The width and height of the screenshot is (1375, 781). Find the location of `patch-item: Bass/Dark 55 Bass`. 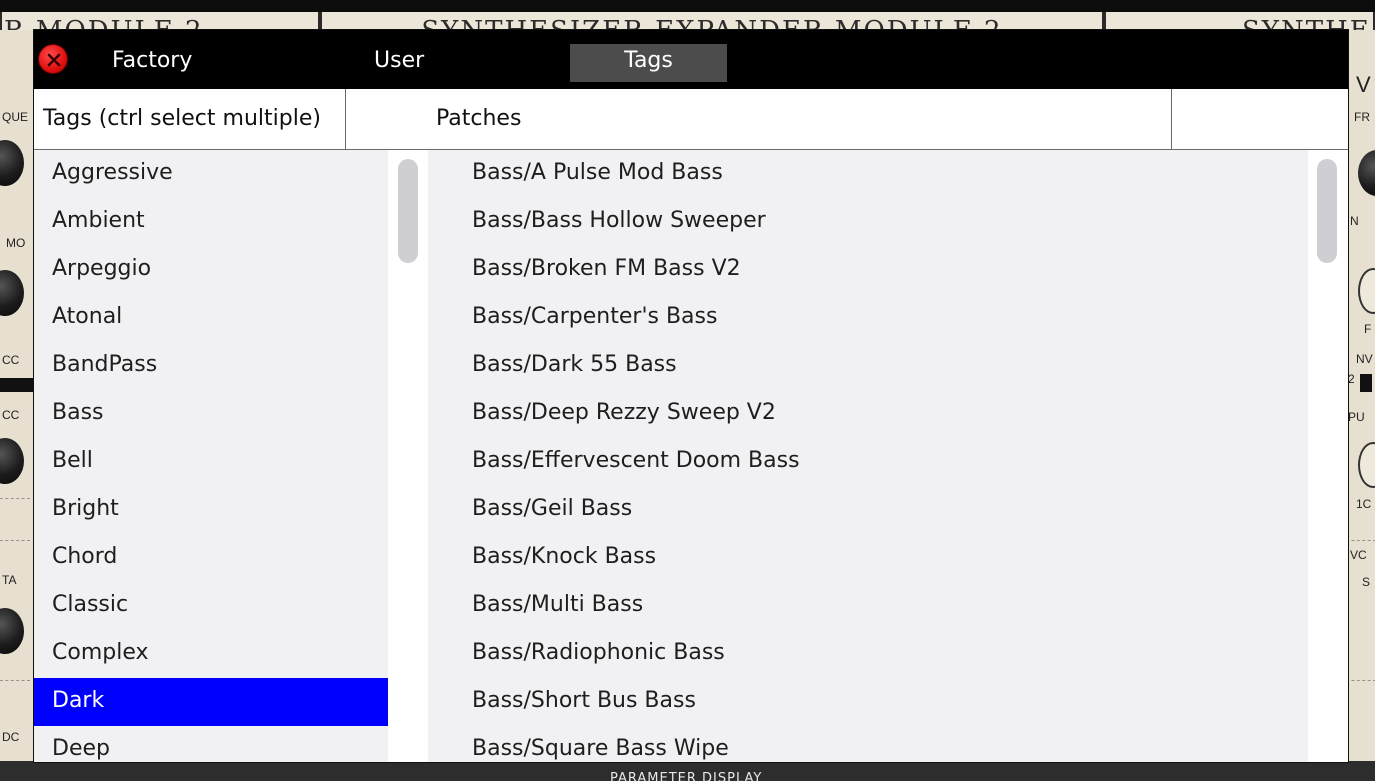

patch-item: Bass/Dark 55 Bass is located at coordinates (868, 366).